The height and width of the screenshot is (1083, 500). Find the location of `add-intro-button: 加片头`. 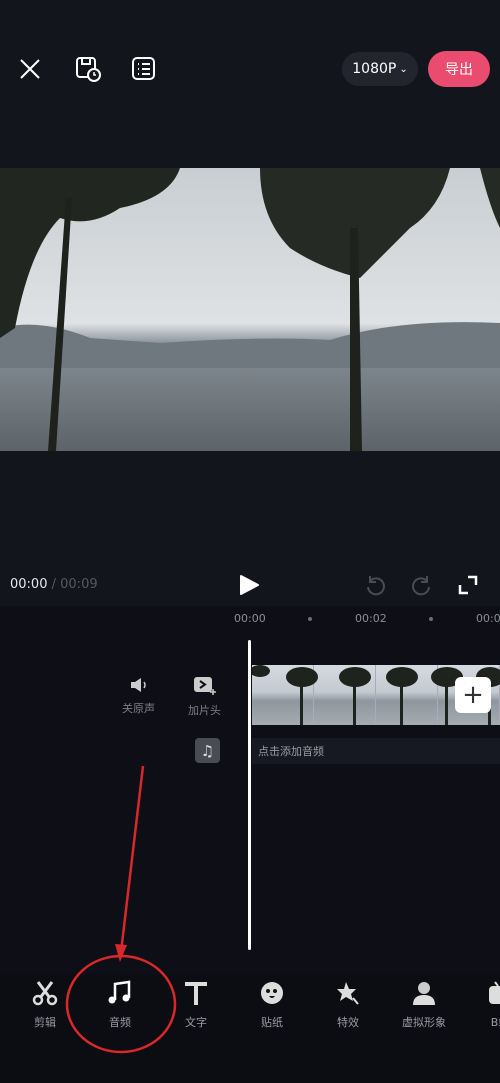

add-intro-button: 加片头 is located at coordinates (204, 697).